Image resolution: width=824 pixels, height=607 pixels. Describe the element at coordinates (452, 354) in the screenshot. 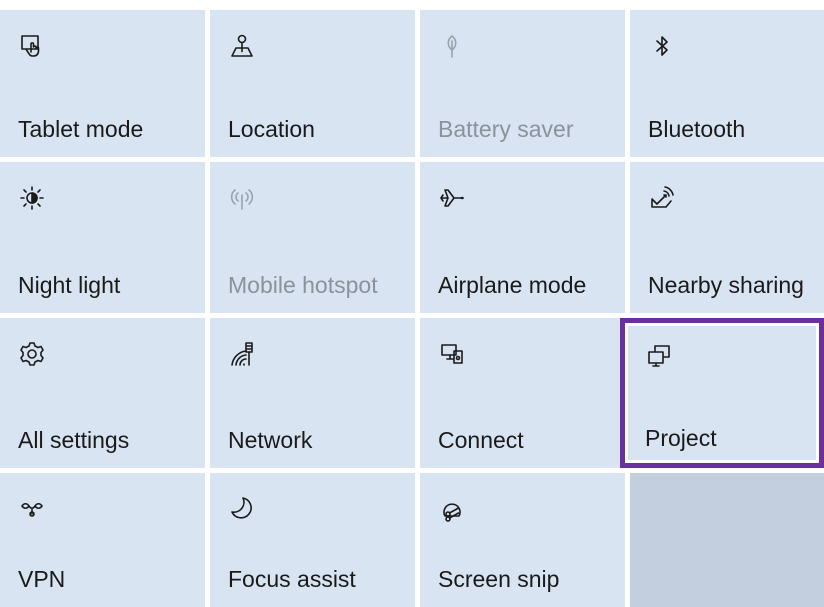

I see `connect-icon` at that location.